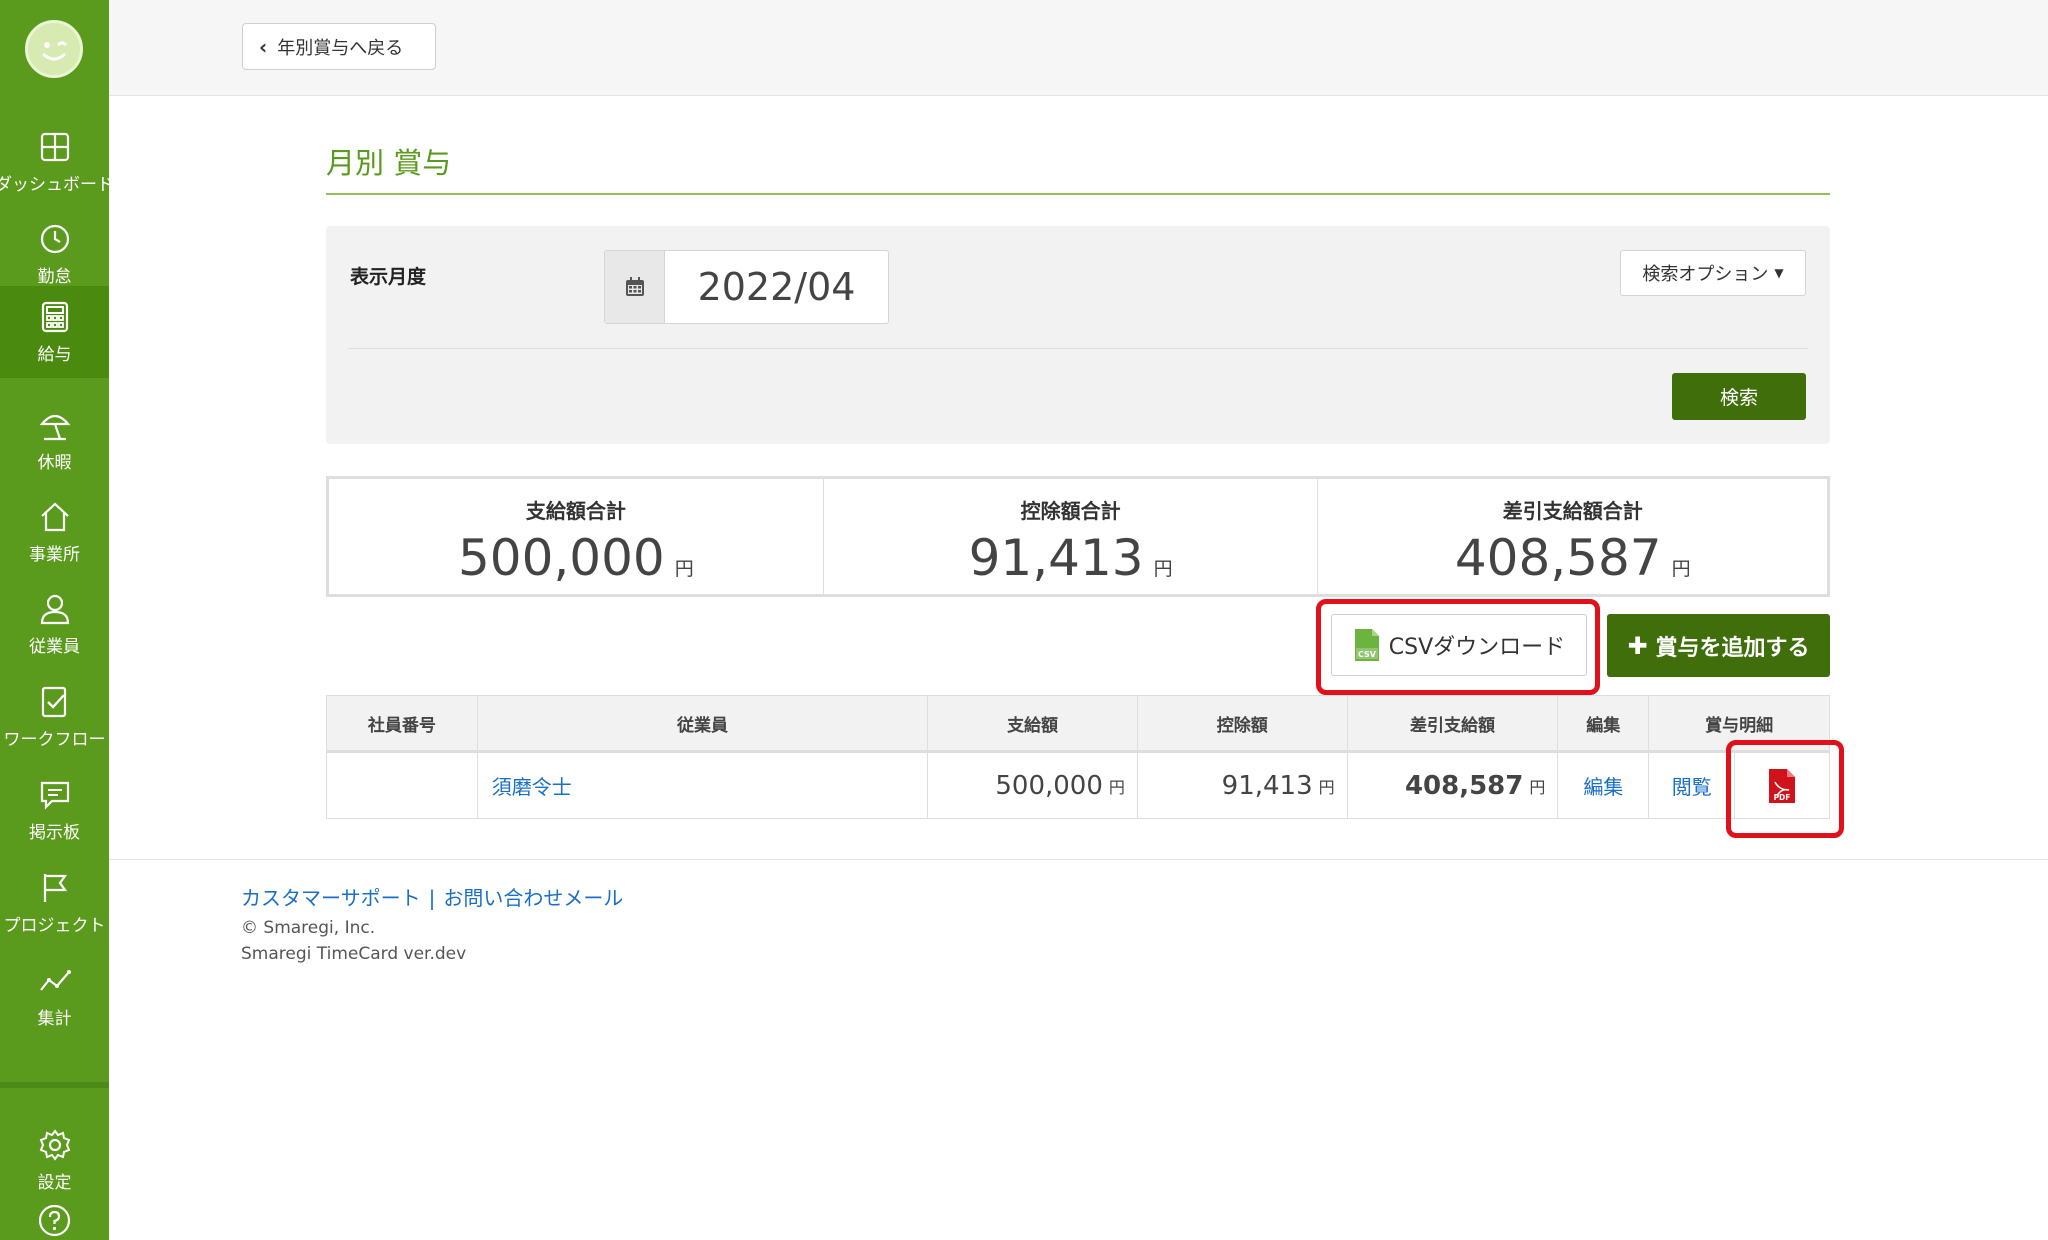 This screenshot has width=2048, height=1240. I want to click on calculator-icon, so click(54, 316).